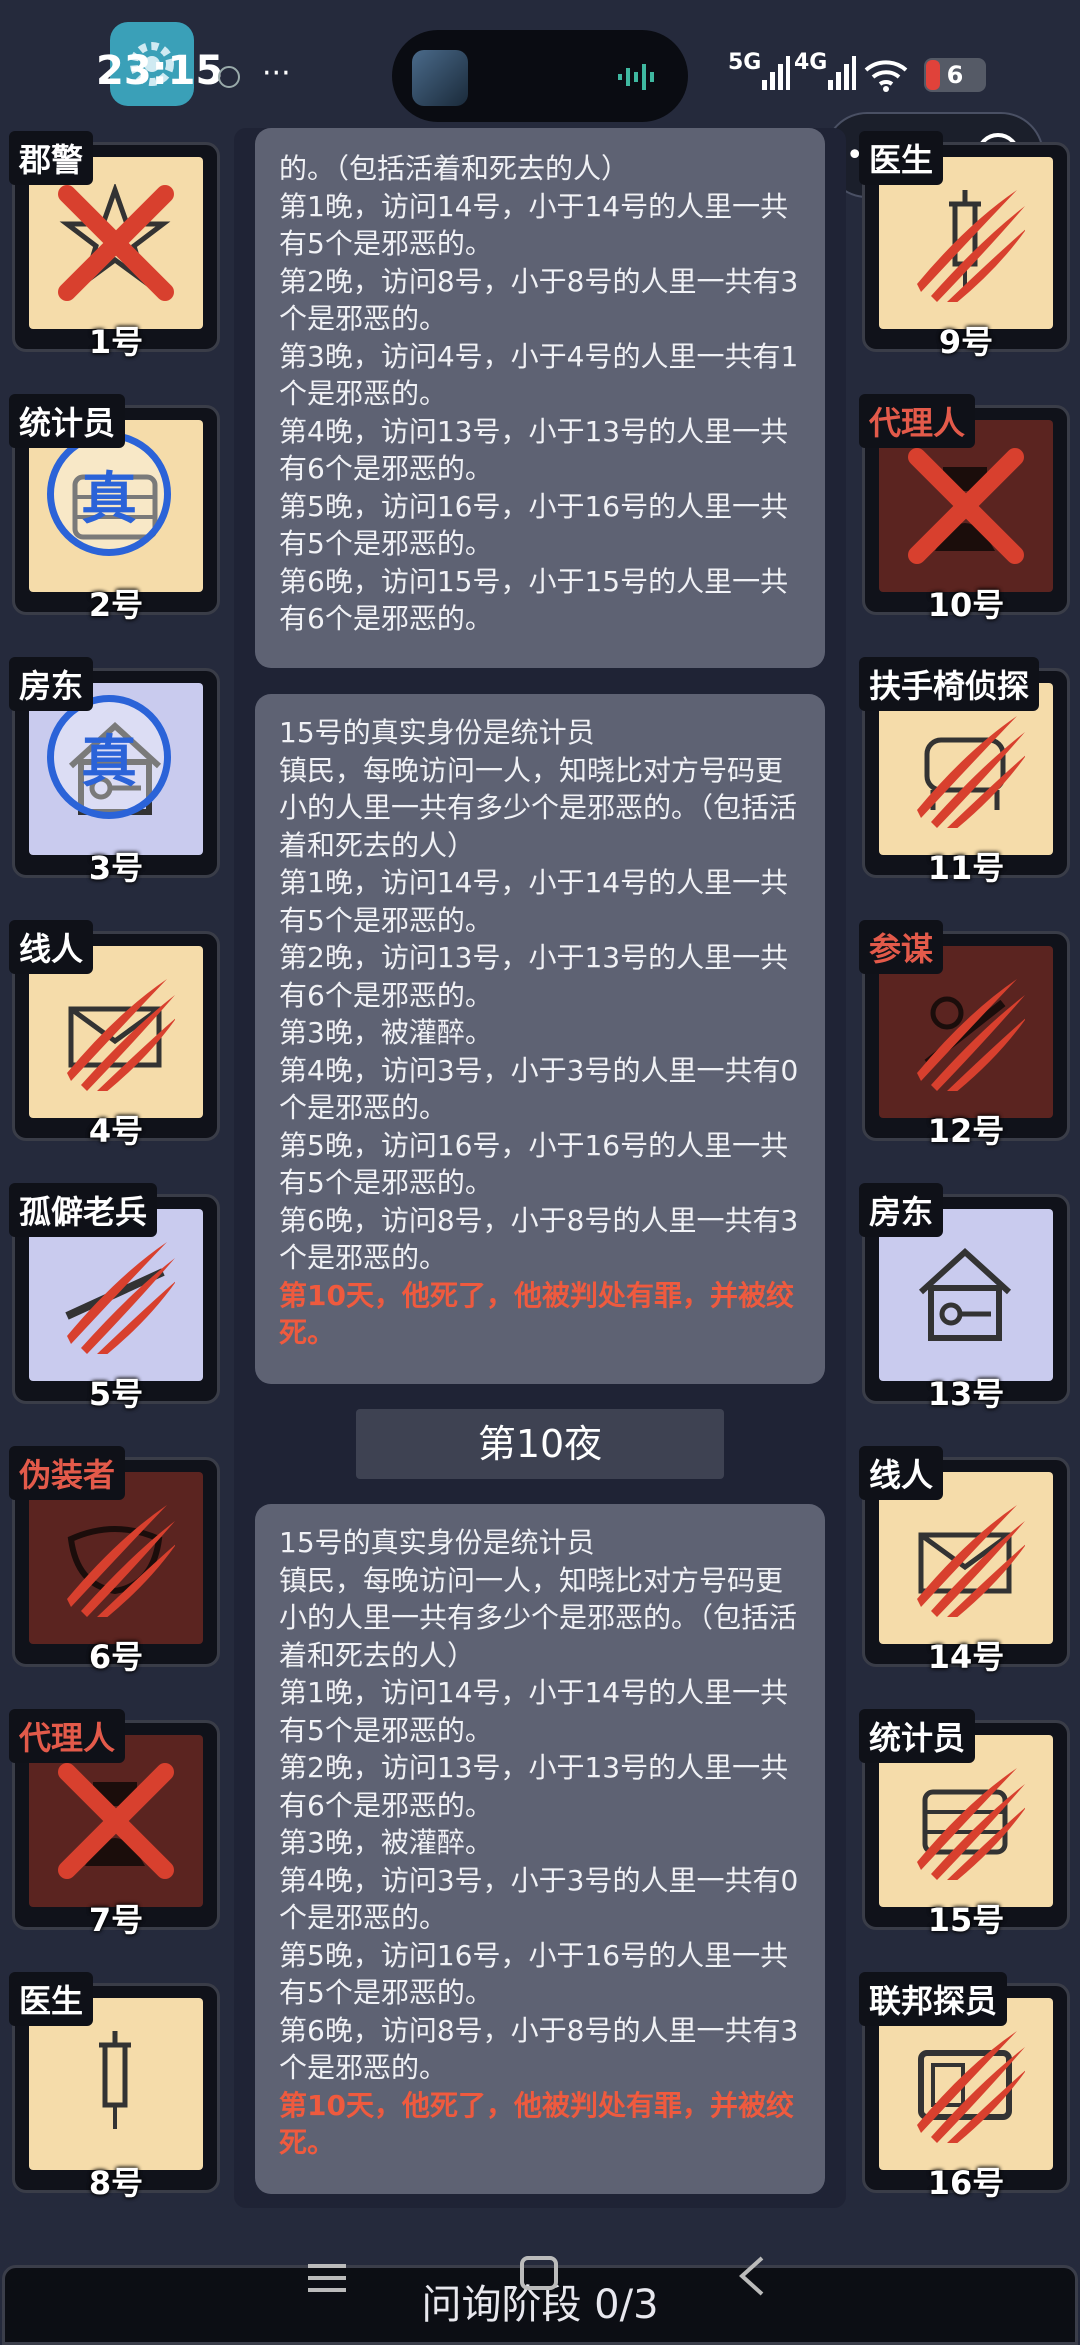  Describe the element at coordinates (971, 772) in the screenshot. I see `armchair-icon` at that location.